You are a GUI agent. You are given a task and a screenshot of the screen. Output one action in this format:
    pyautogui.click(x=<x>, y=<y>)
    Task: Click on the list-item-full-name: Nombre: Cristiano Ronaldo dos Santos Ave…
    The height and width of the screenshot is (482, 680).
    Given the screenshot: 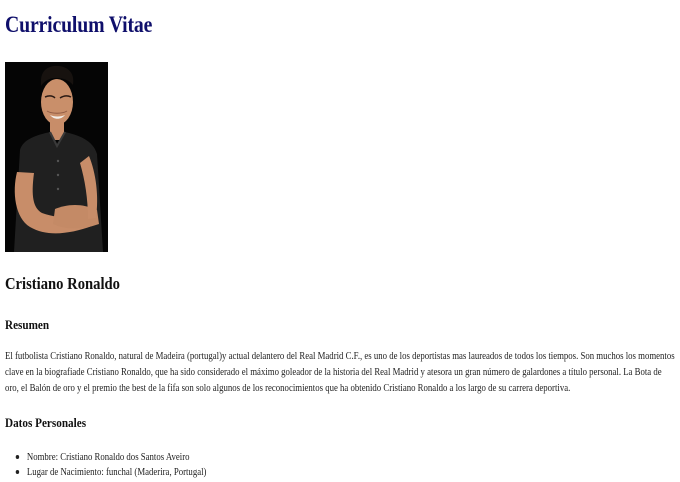 What is the action you would take?
    pyautogui.click(x=110, y=457)
    